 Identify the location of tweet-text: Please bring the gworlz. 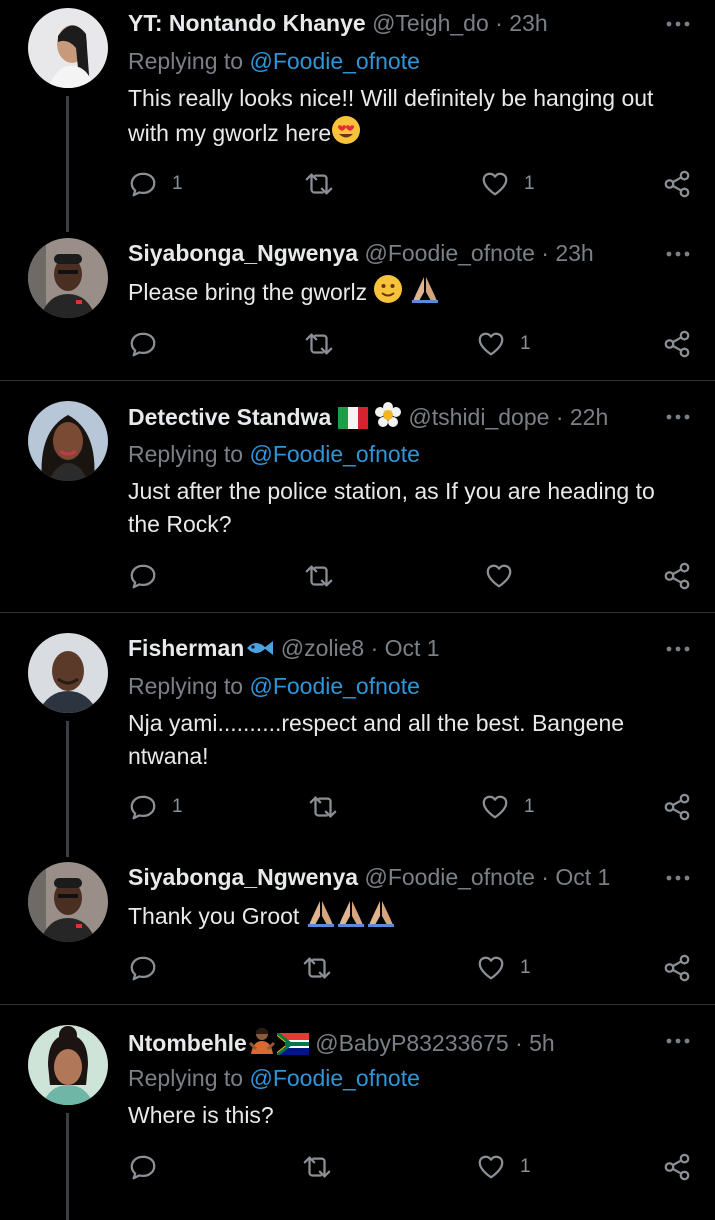
(413, 291).